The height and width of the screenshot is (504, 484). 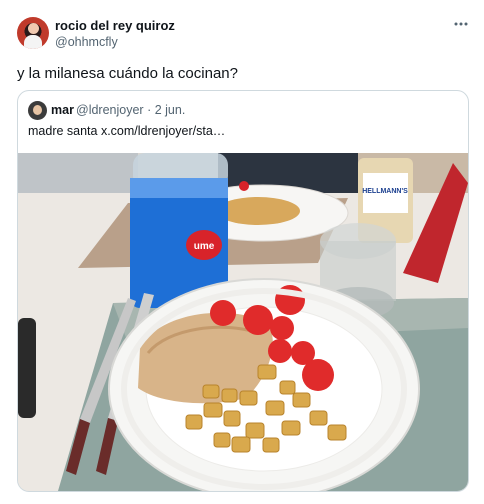 I want to click on quoted-author-name: mar, so click(x=62, y=110).